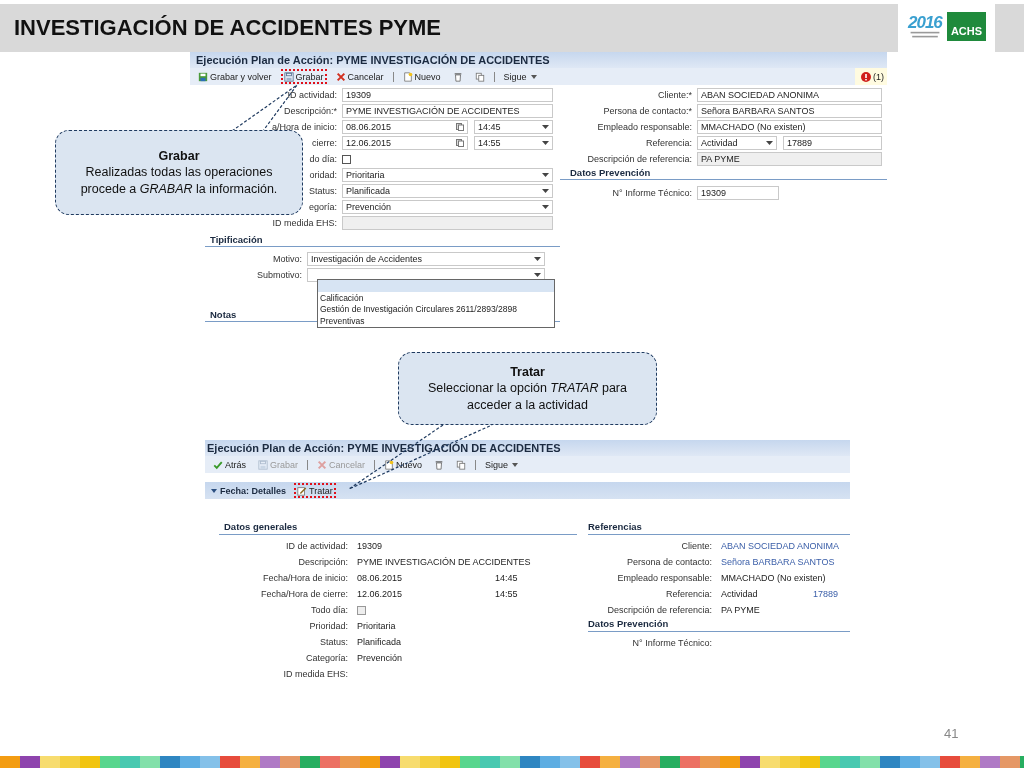 The width and height of the screenshot is (1024, 768). I want to click on header-block, so click(1009, 28).